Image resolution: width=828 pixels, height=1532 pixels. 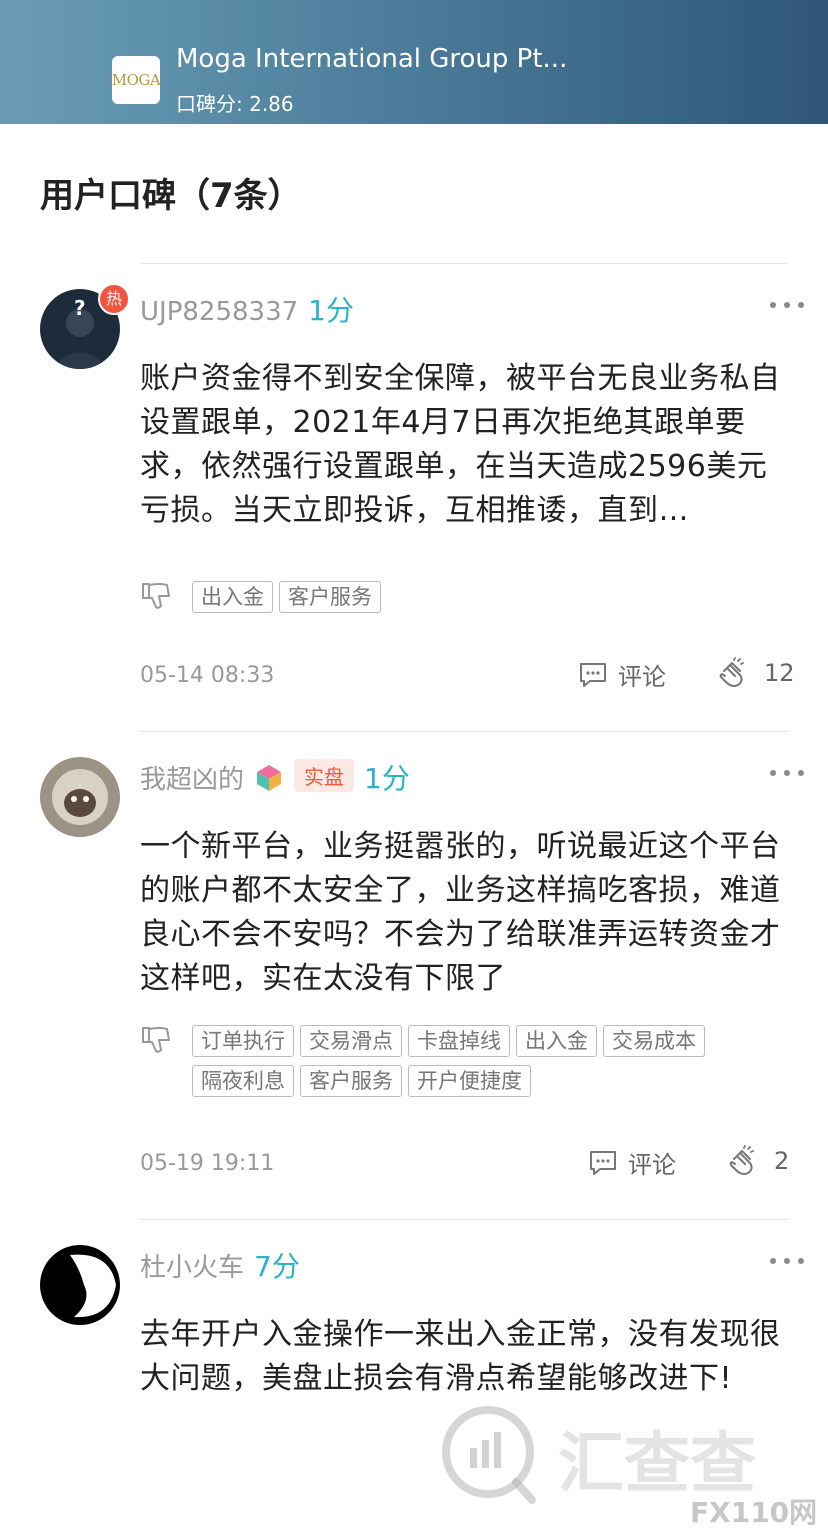 What do you see at coordinates (467, 677) in the screenshot?
I see `review-footer: 05-14 08:33 评论 12` at bounding box center [467, 677].